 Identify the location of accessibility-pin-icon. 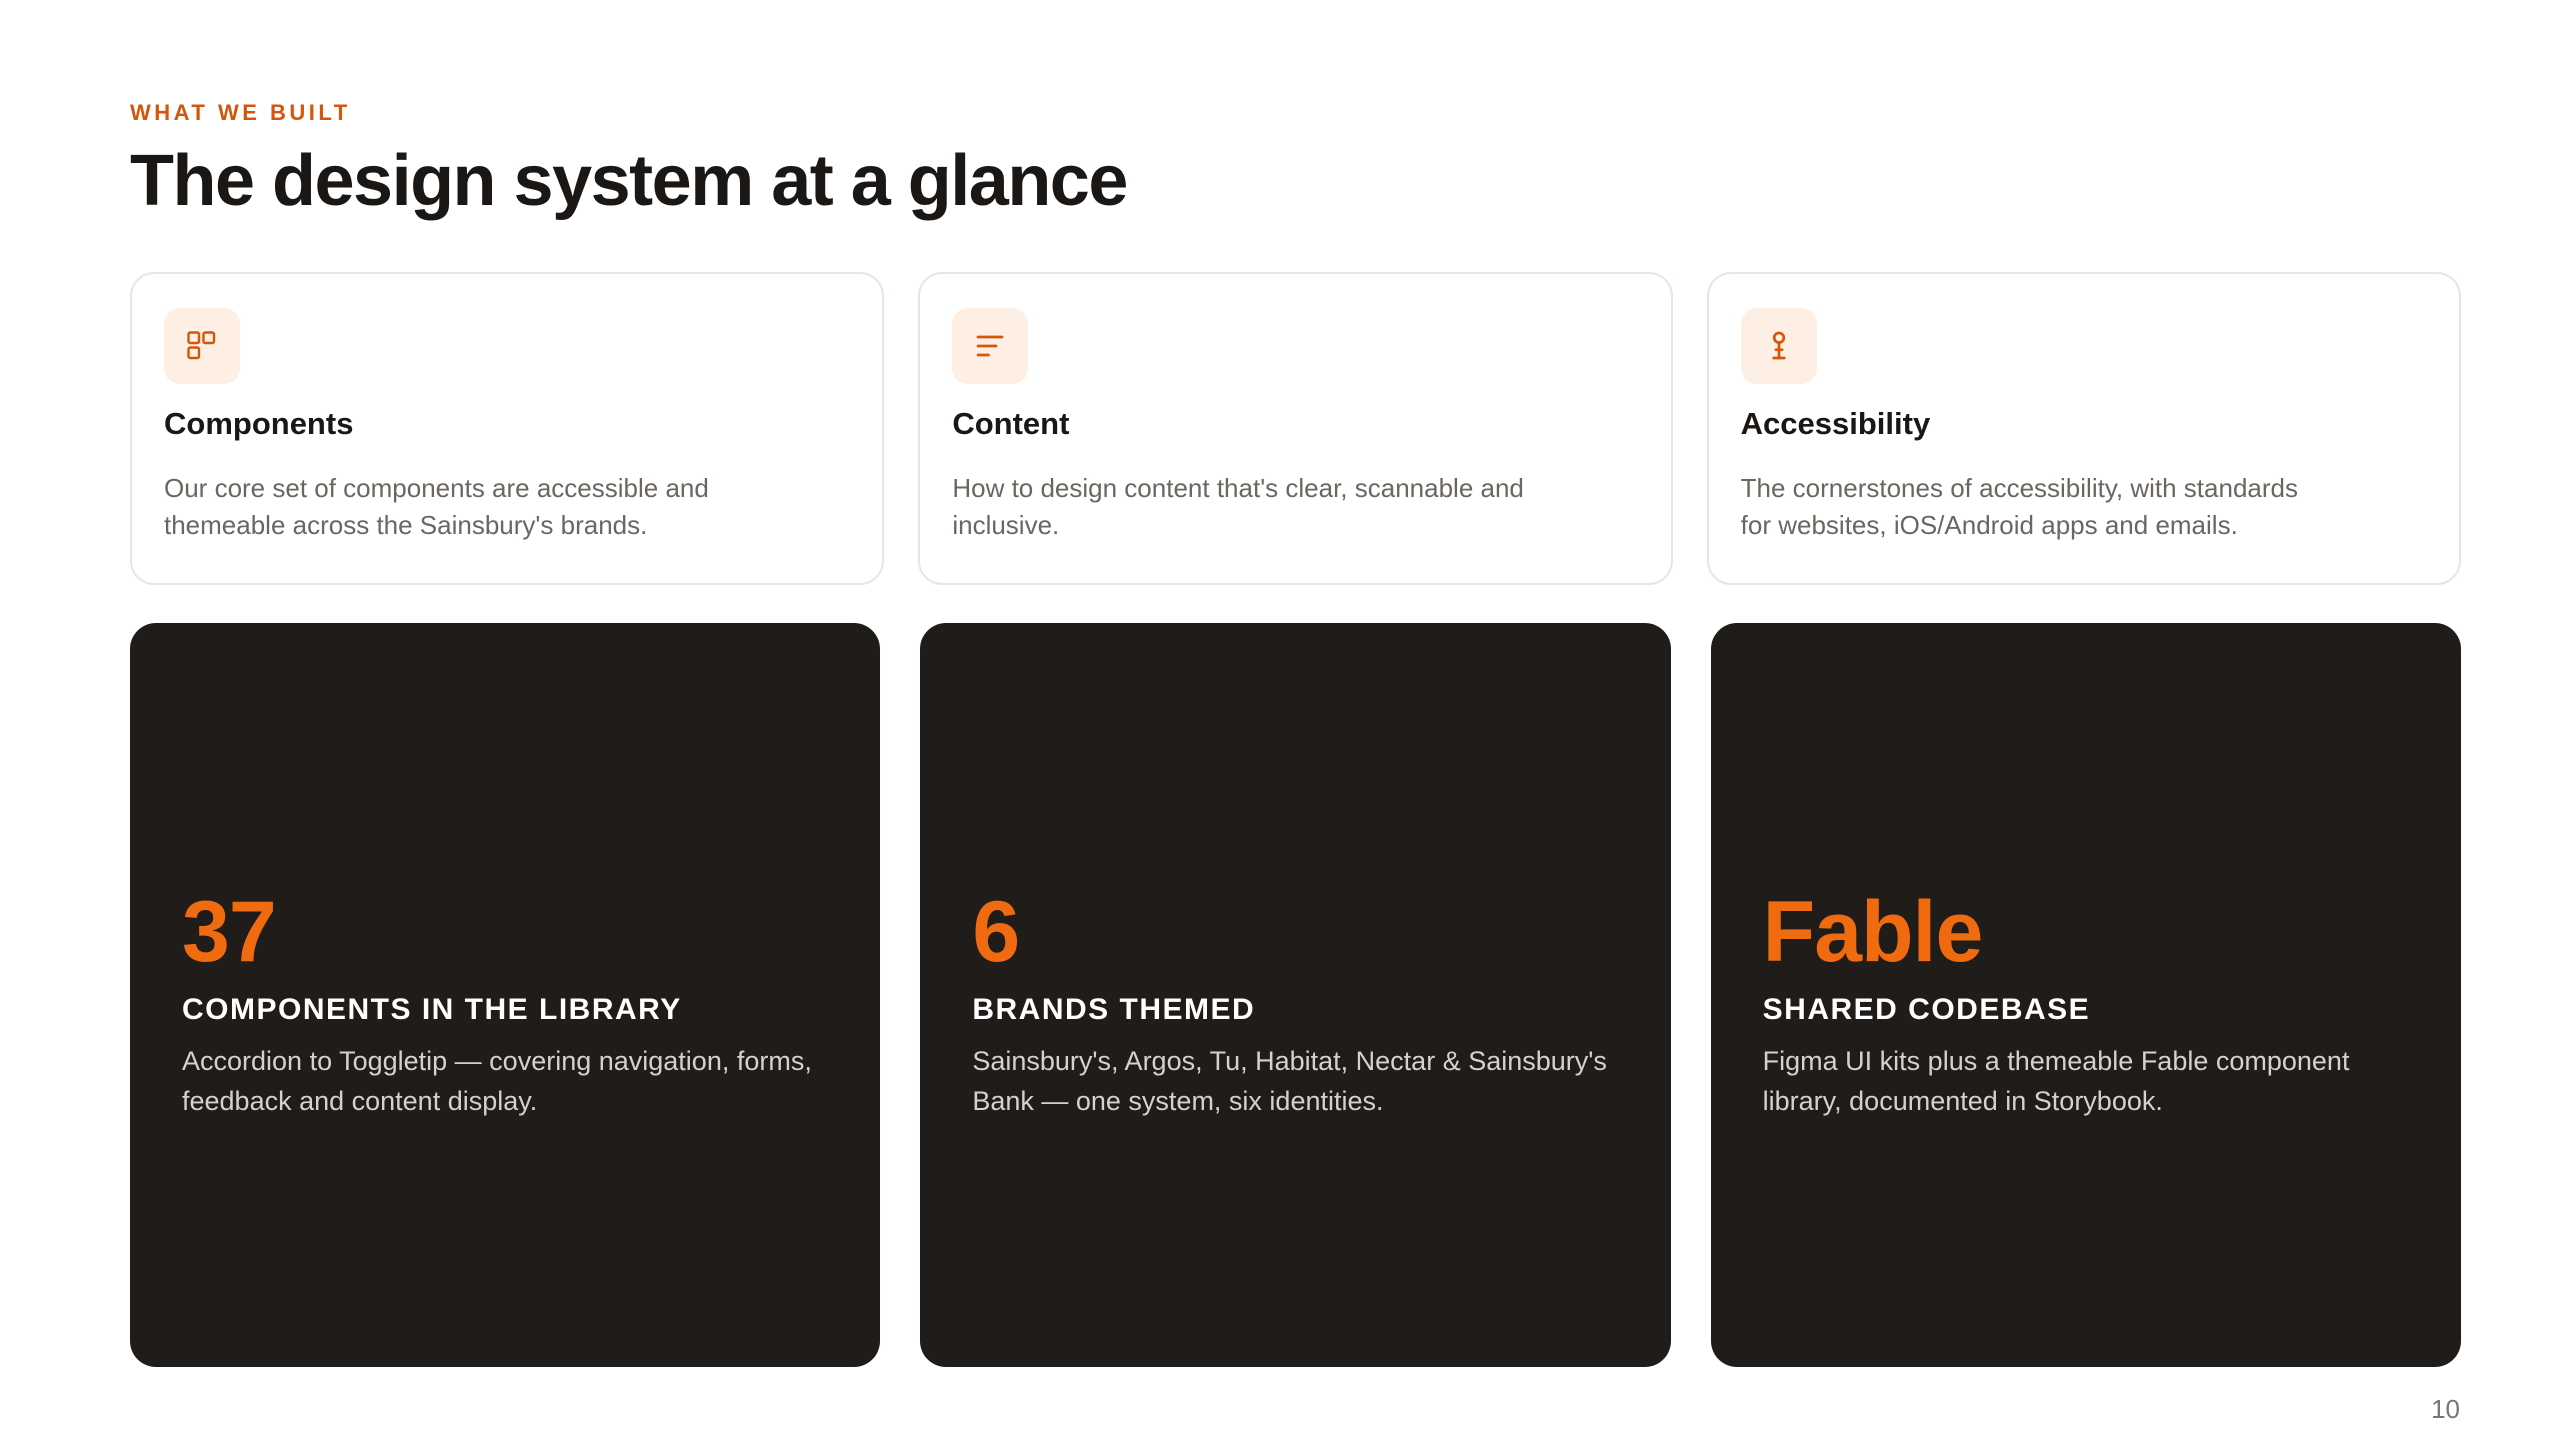
(1779, 345).